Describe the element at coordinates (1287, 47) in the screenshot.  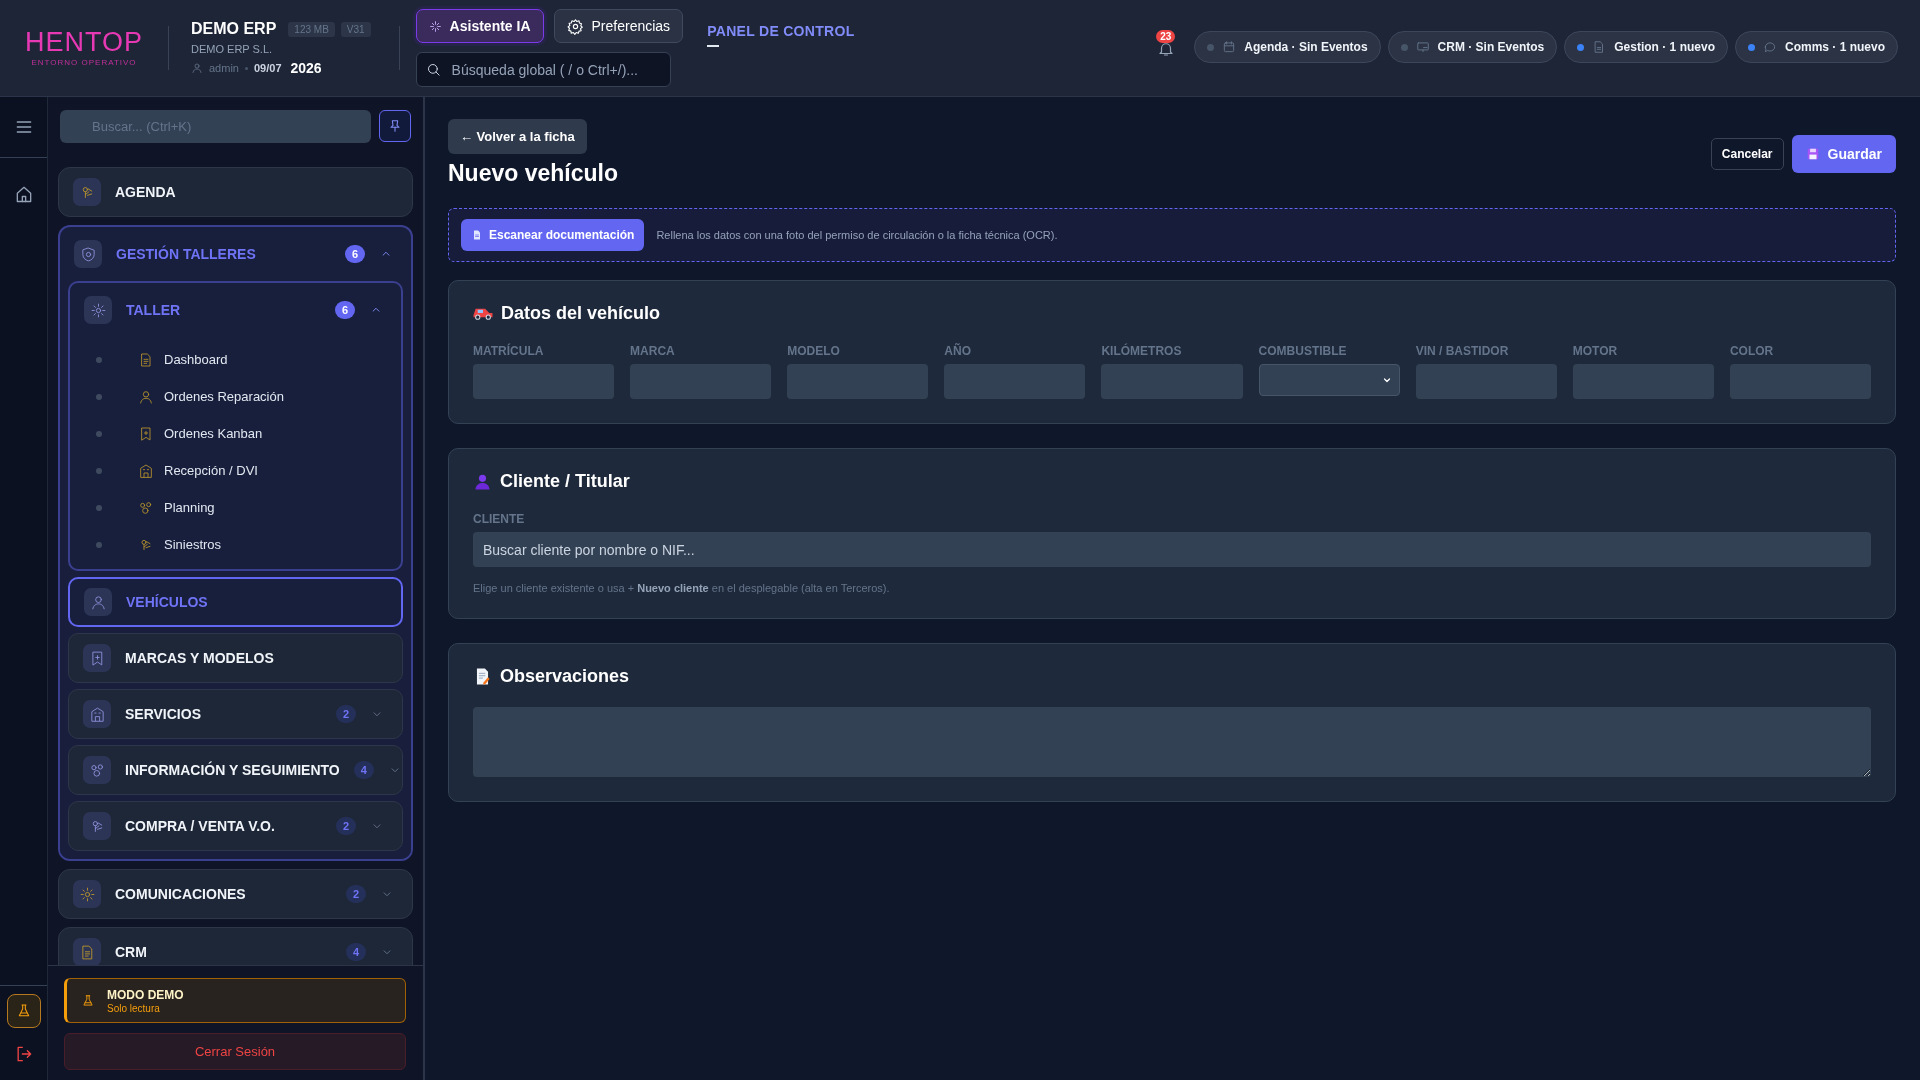
I see `status-chip: Agenda · Sin Eventos` at that location.